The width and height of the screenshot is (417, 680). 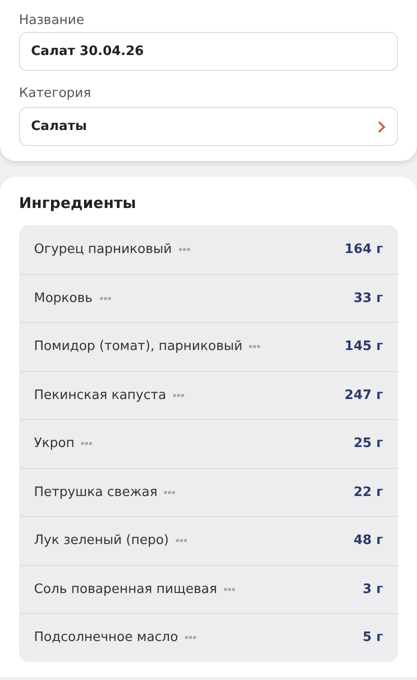 What do you see at coordinates (126, 589) in the screenshot?
I see `ingredient-name: Соль поваренная пищевая` at bounding box center [126, 589].